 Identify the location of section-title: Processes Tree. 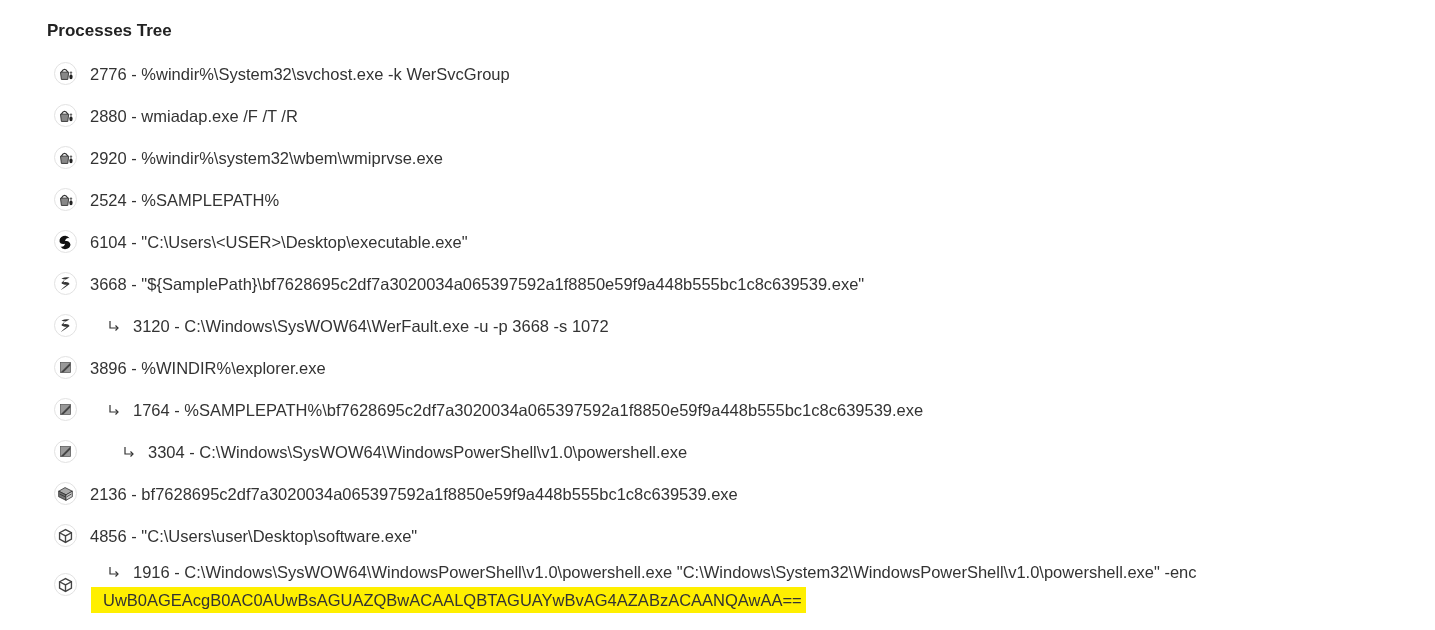
(110, 31).